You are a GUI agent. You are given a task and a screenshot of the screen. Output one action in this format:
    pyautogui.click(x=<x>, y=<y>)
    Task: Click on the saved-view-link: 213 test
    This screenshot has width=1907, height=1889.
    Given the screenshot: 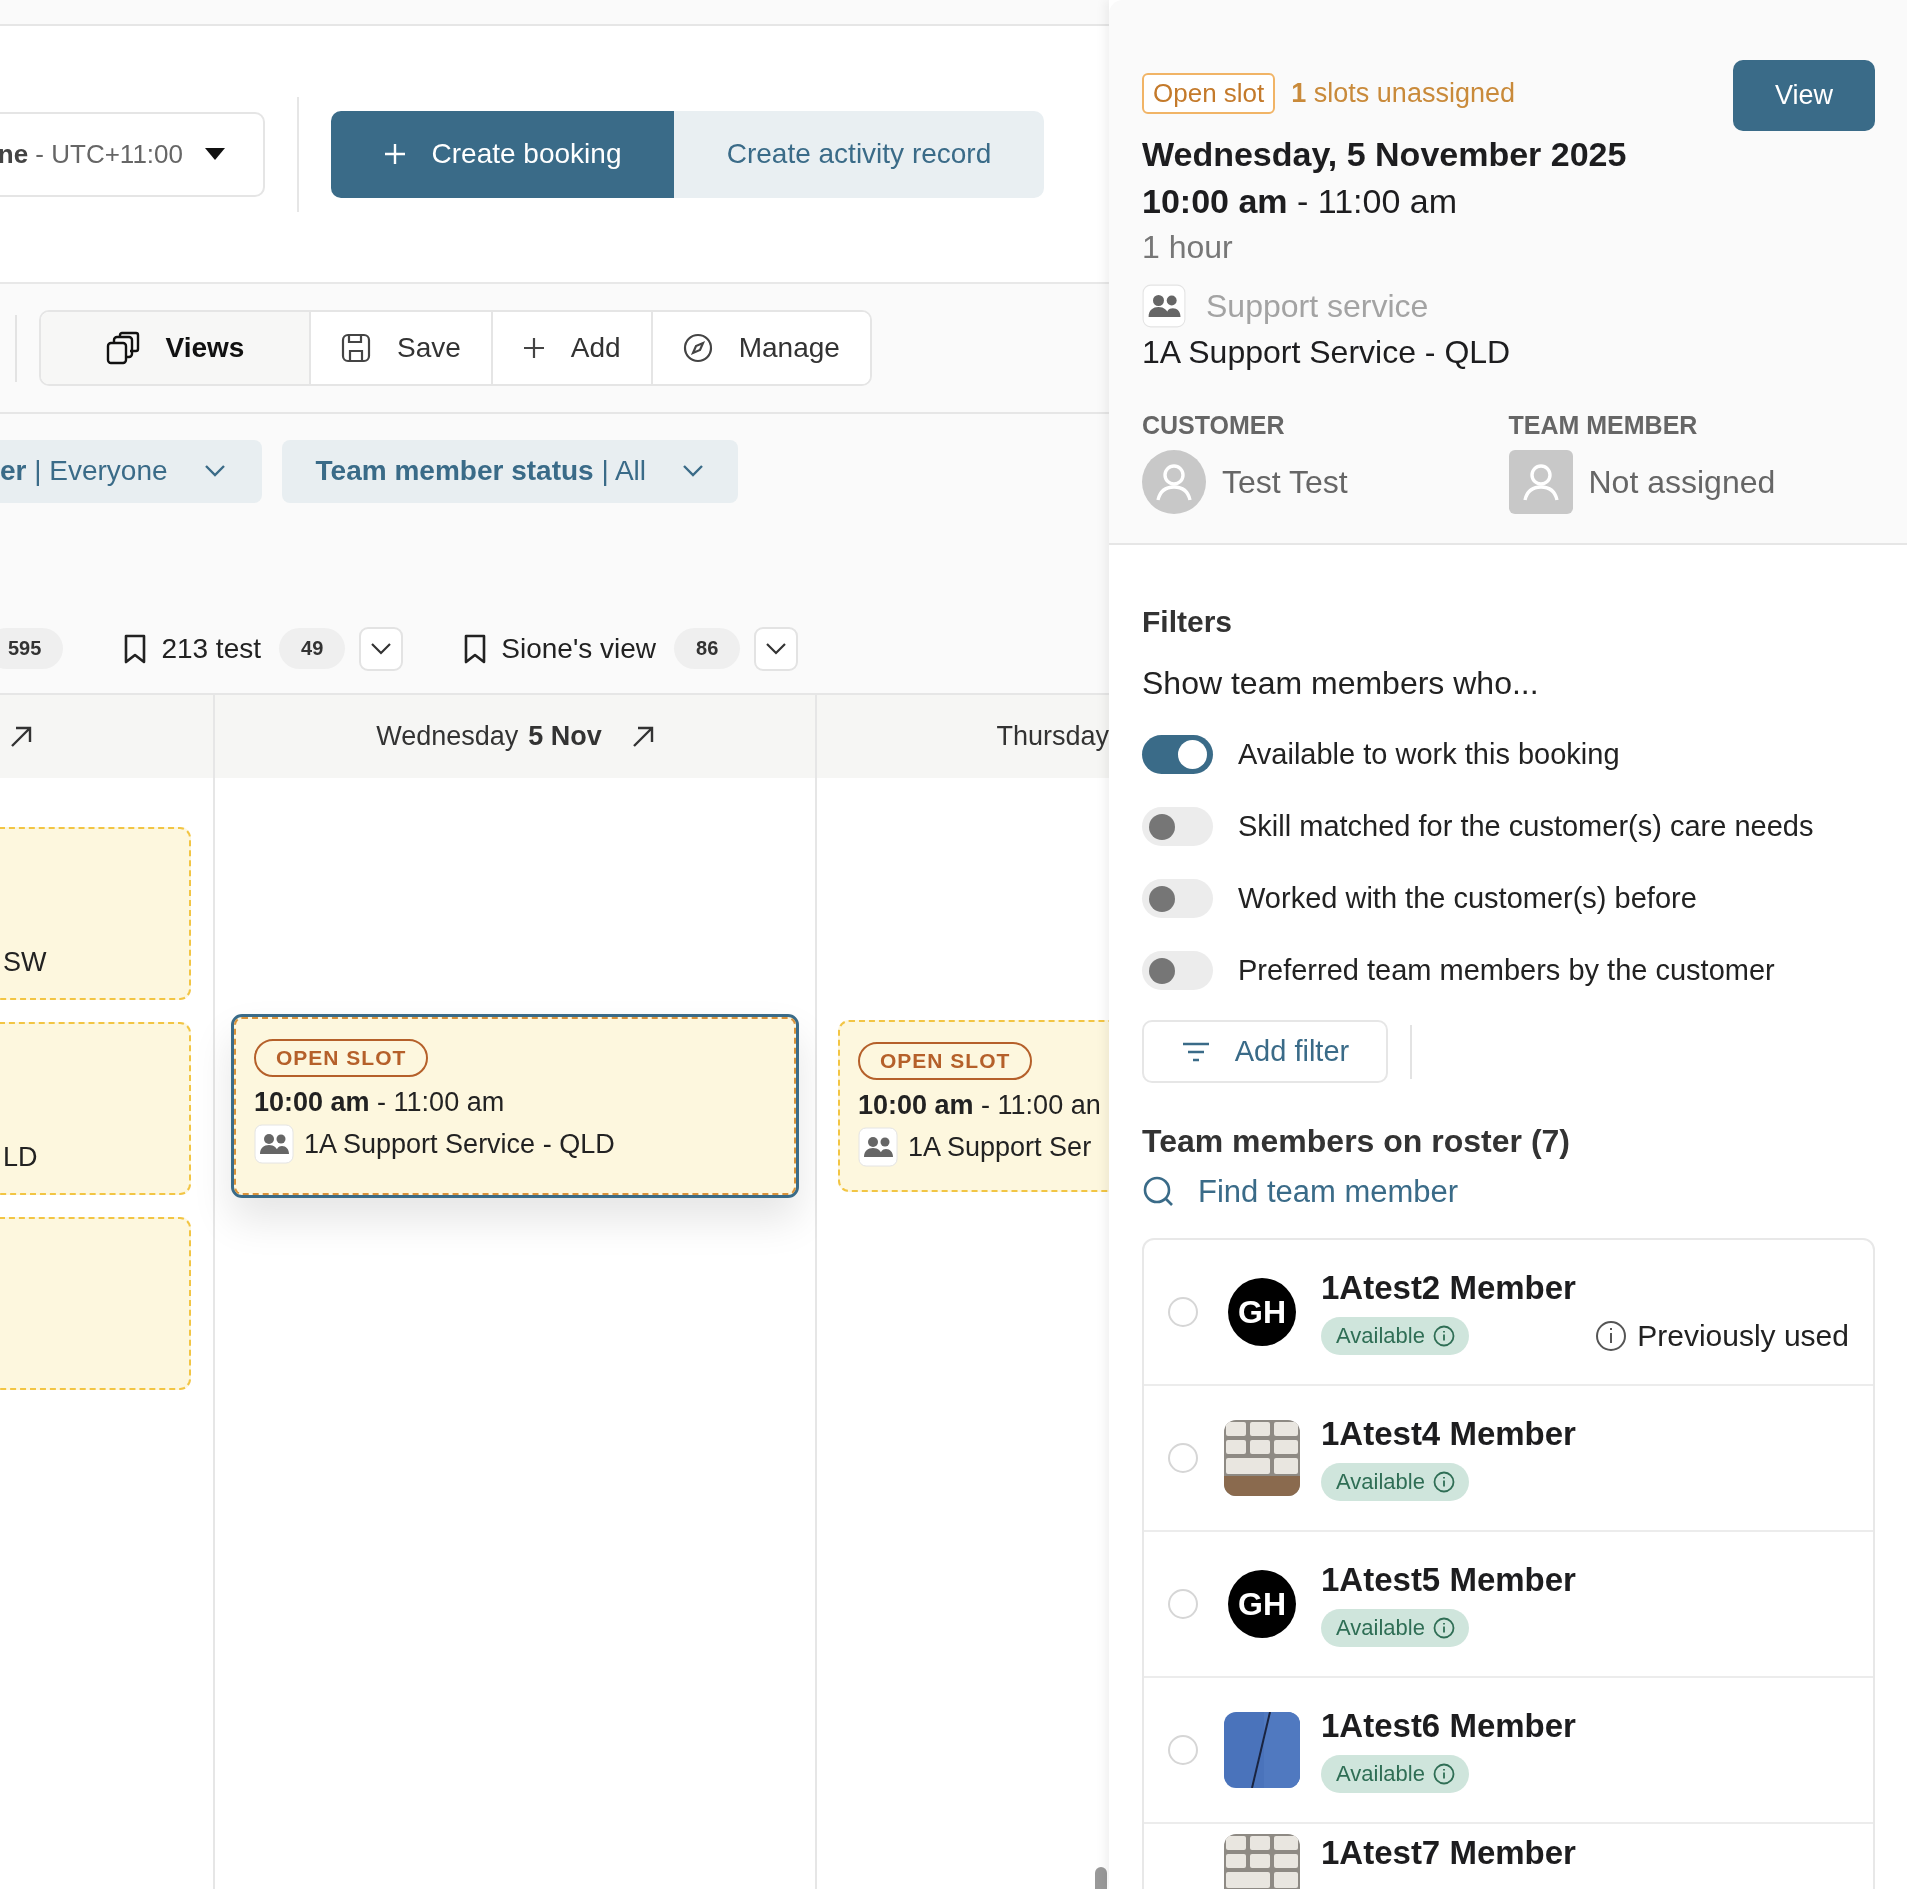 What is the action you would take?
    pyautogui.click(x=211, y=648)
    